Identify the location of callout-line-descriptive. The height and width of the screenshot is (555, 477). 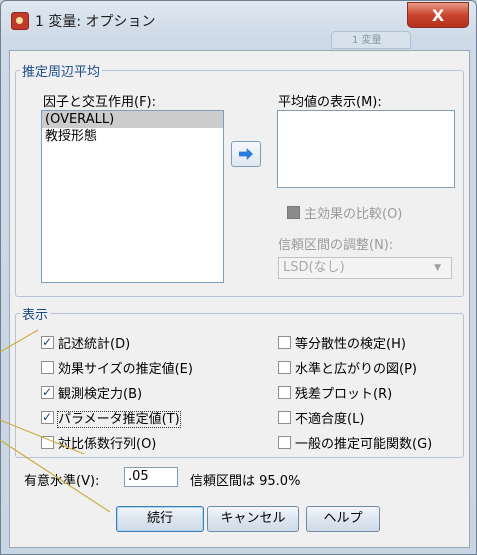
(19, 341).